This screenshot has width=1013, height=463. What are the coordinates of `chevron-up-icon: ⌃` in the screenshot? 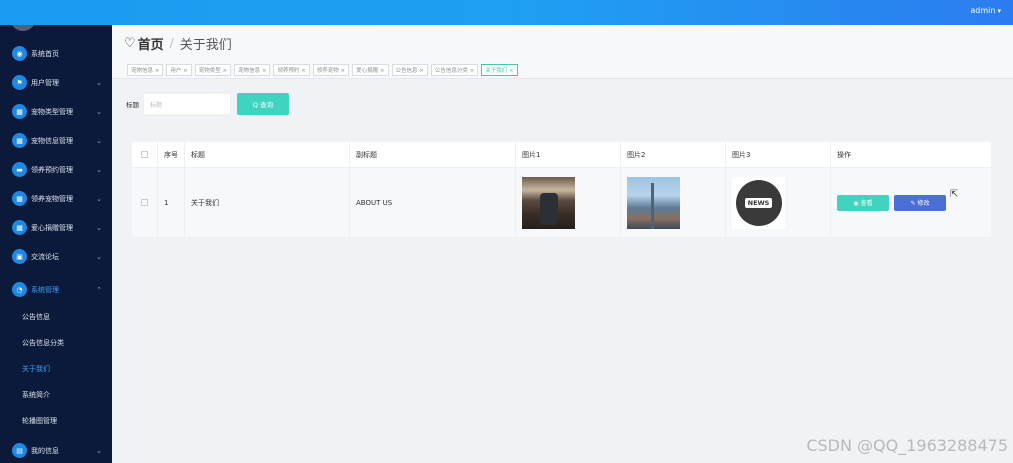 It's located at (99, 289).